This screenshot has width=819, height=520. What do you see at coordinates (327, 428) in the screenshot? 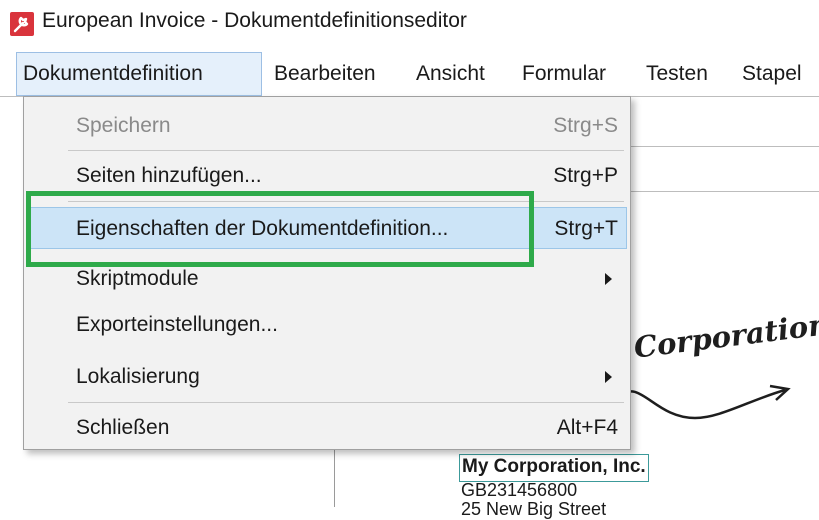
I see `menu-item-schliessen: Schließen Alt+F4` at bounding box center [327, 428].